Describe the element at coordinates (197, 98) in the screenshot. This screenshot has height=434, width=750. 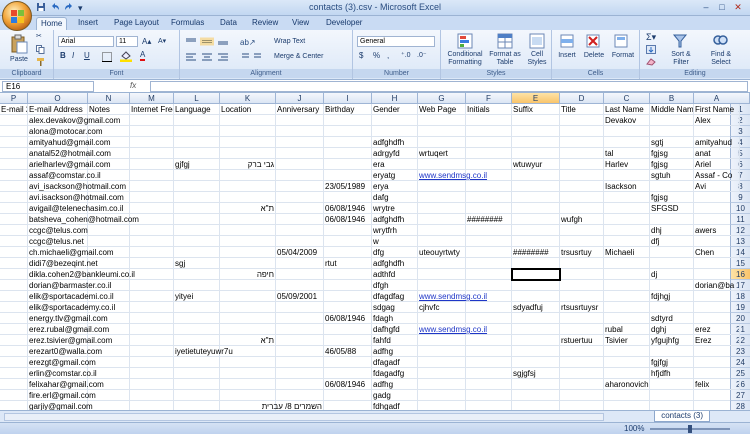
I see `column-header-l: L` at that location.